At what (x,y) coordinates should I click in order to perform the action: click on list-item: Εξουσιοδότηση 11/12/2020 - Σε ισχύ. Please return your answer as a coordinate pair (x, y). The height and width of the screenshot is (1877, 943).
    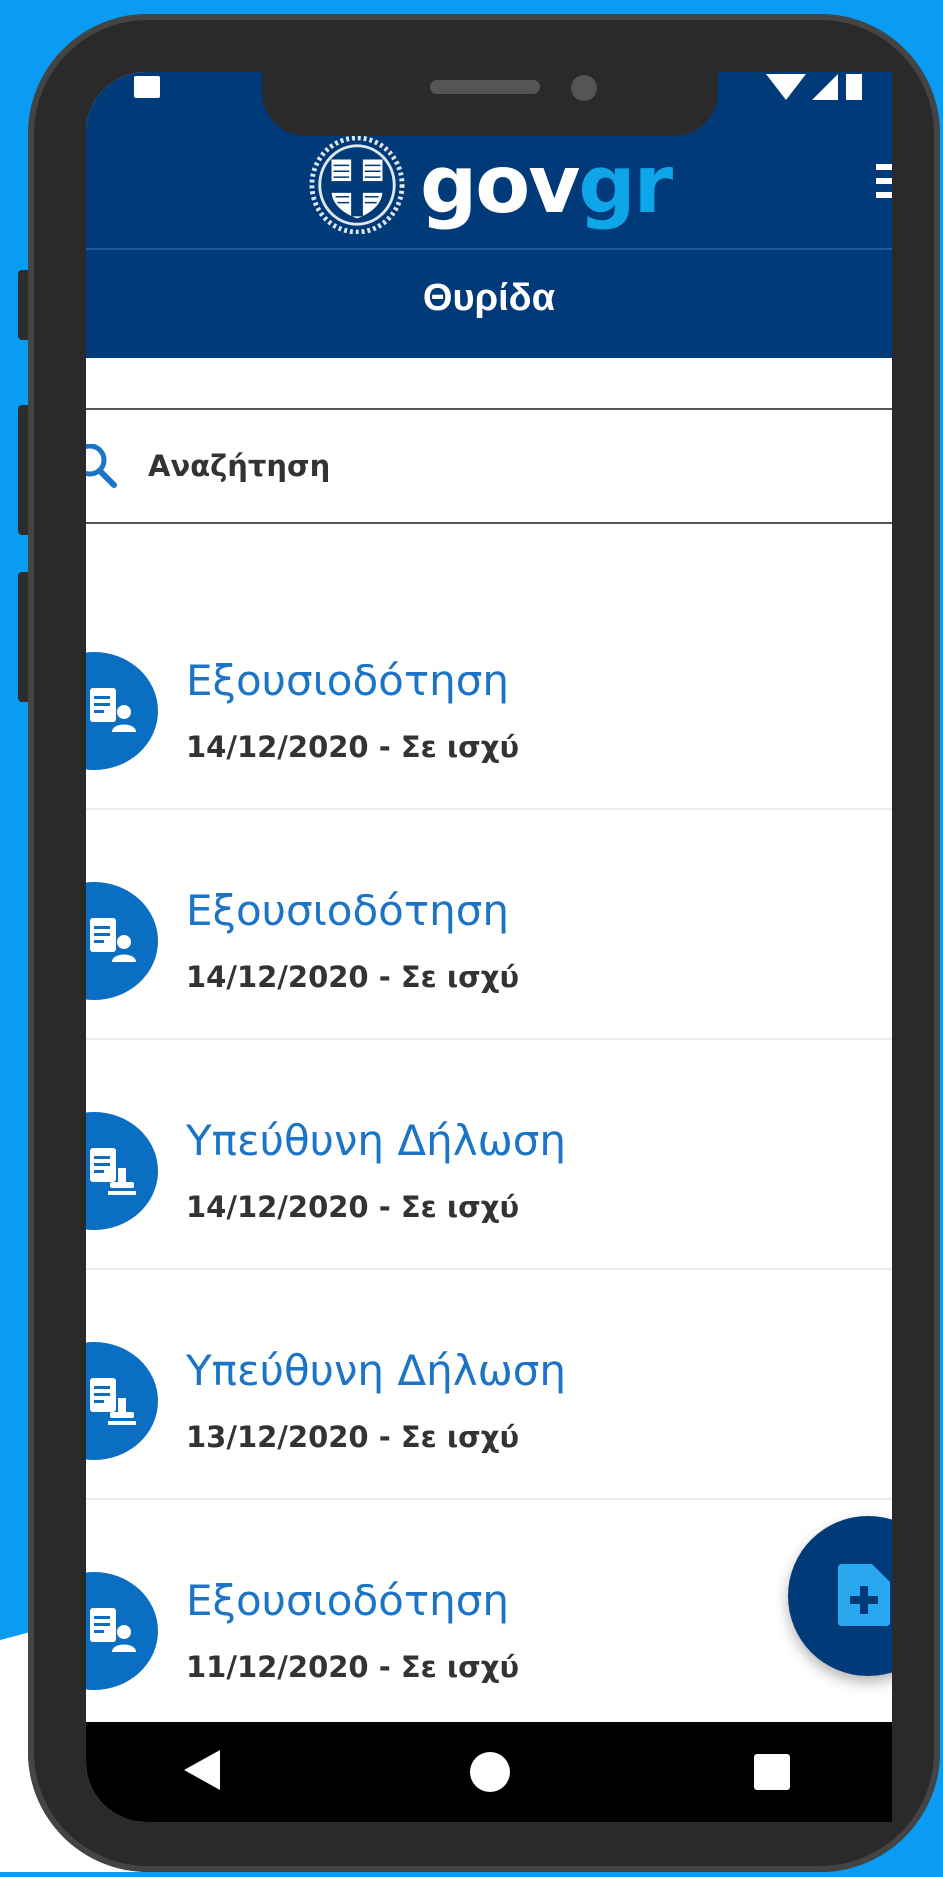
    Looking at the image, I should click on (489, 1615).